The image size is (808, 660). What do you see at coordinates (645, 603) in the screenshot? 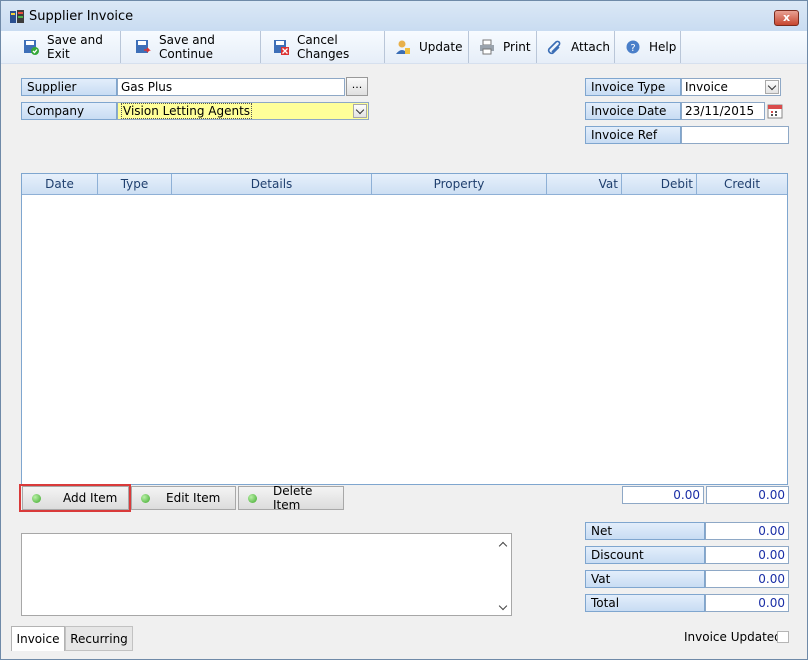
I see `total-label: Total` at bounding box center [645, 603].